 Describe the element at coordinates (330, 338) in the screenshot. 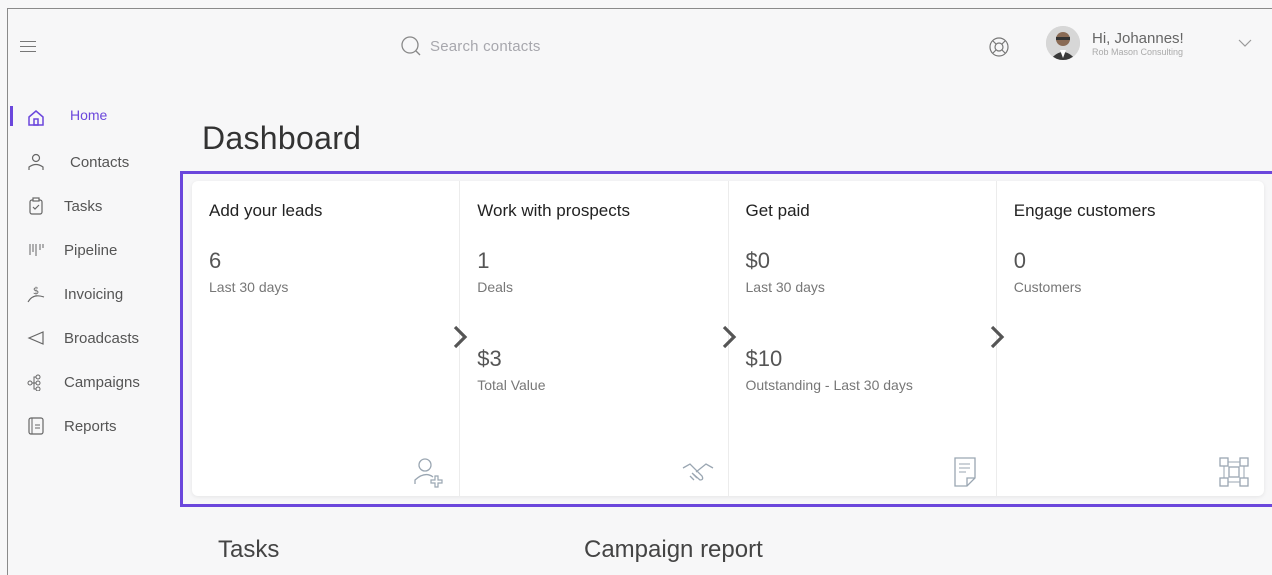

I see `card-add-leads: Add your leads 6 Last 30 days` at that location.